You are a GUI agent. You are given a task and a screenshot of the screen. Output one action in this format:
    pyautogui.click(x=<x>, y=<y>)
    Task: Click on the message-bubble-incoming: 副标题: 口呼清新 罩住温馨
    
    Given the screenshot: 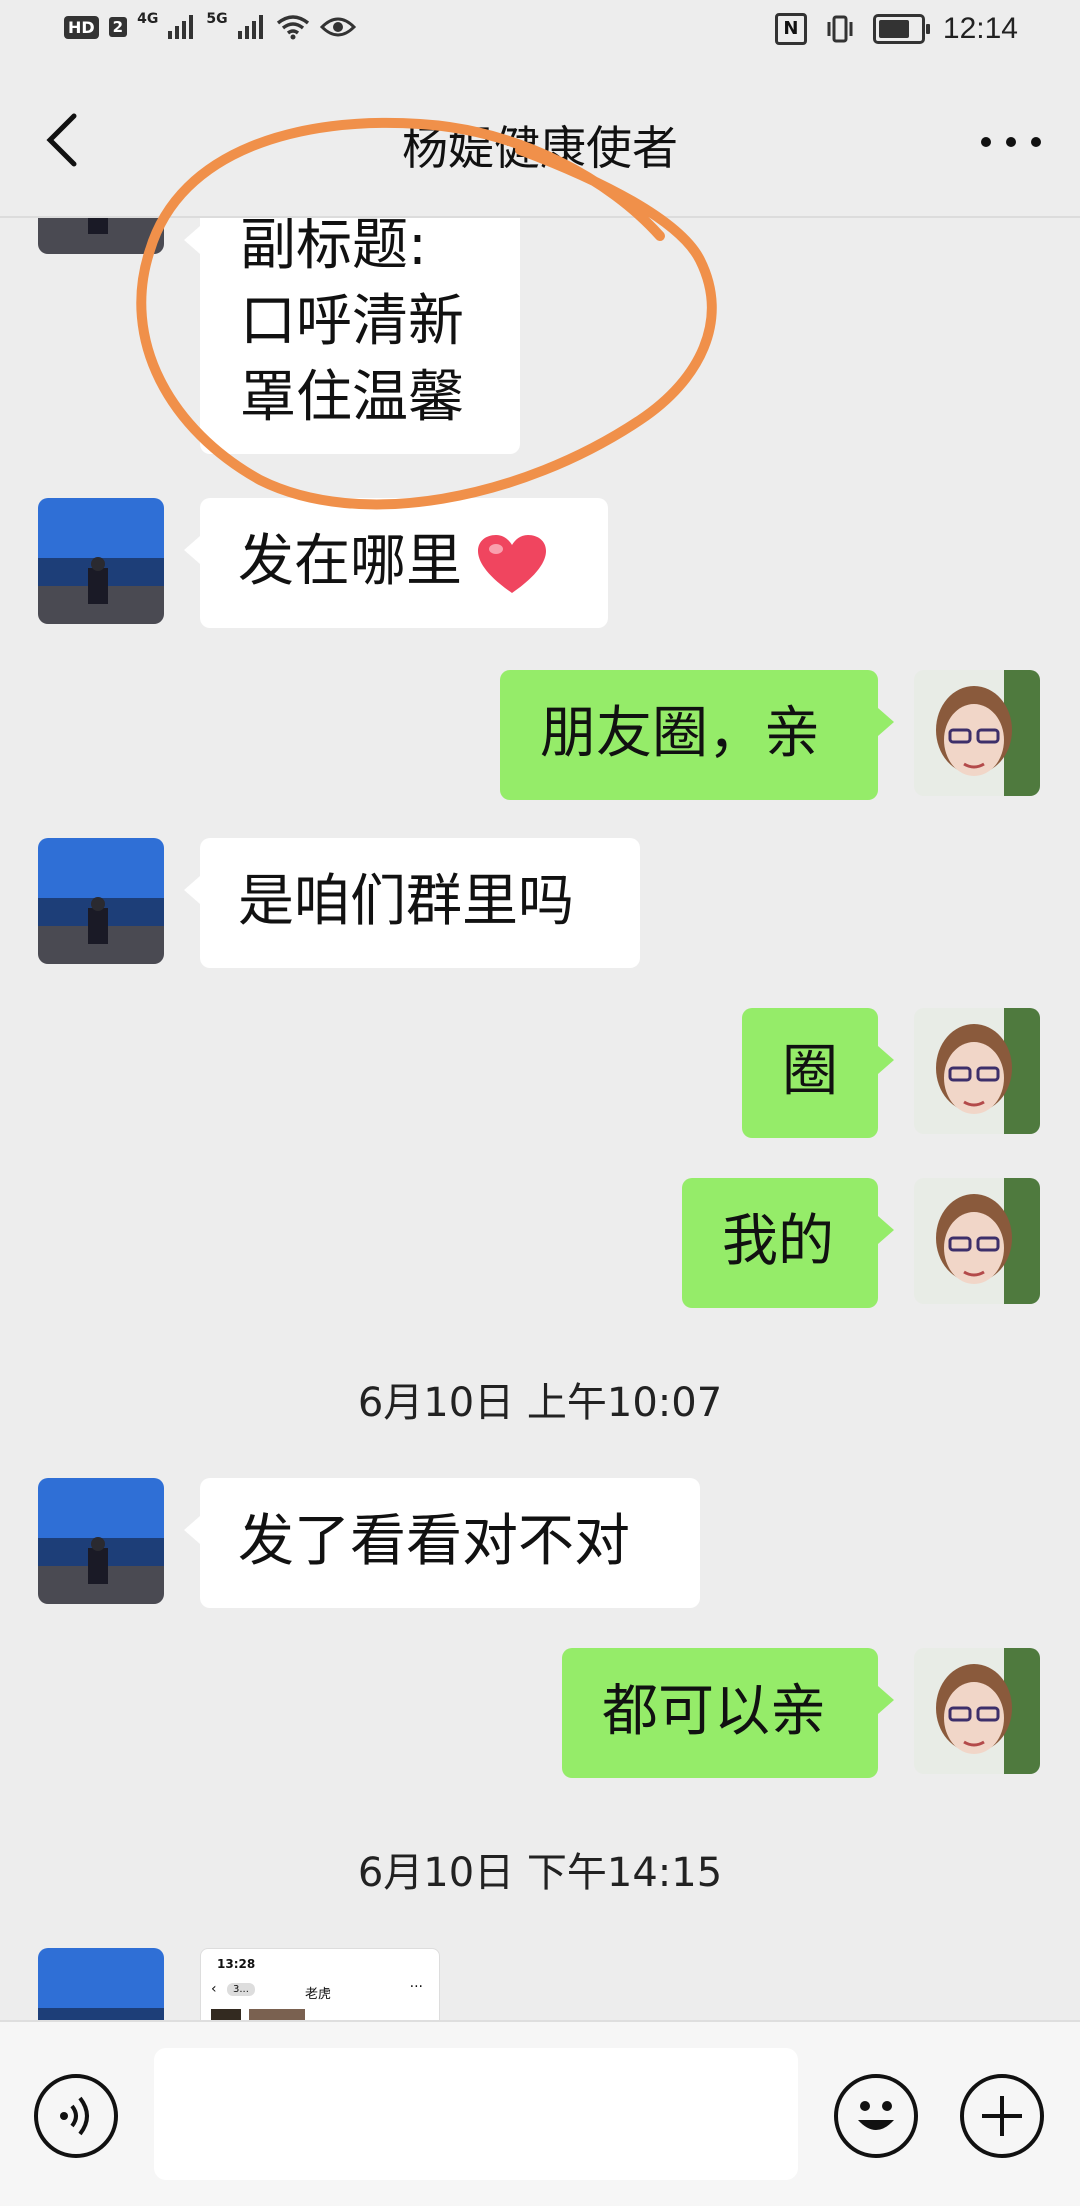 What is the action you would take?
    pyautogui.click(x=352, y=336)
    